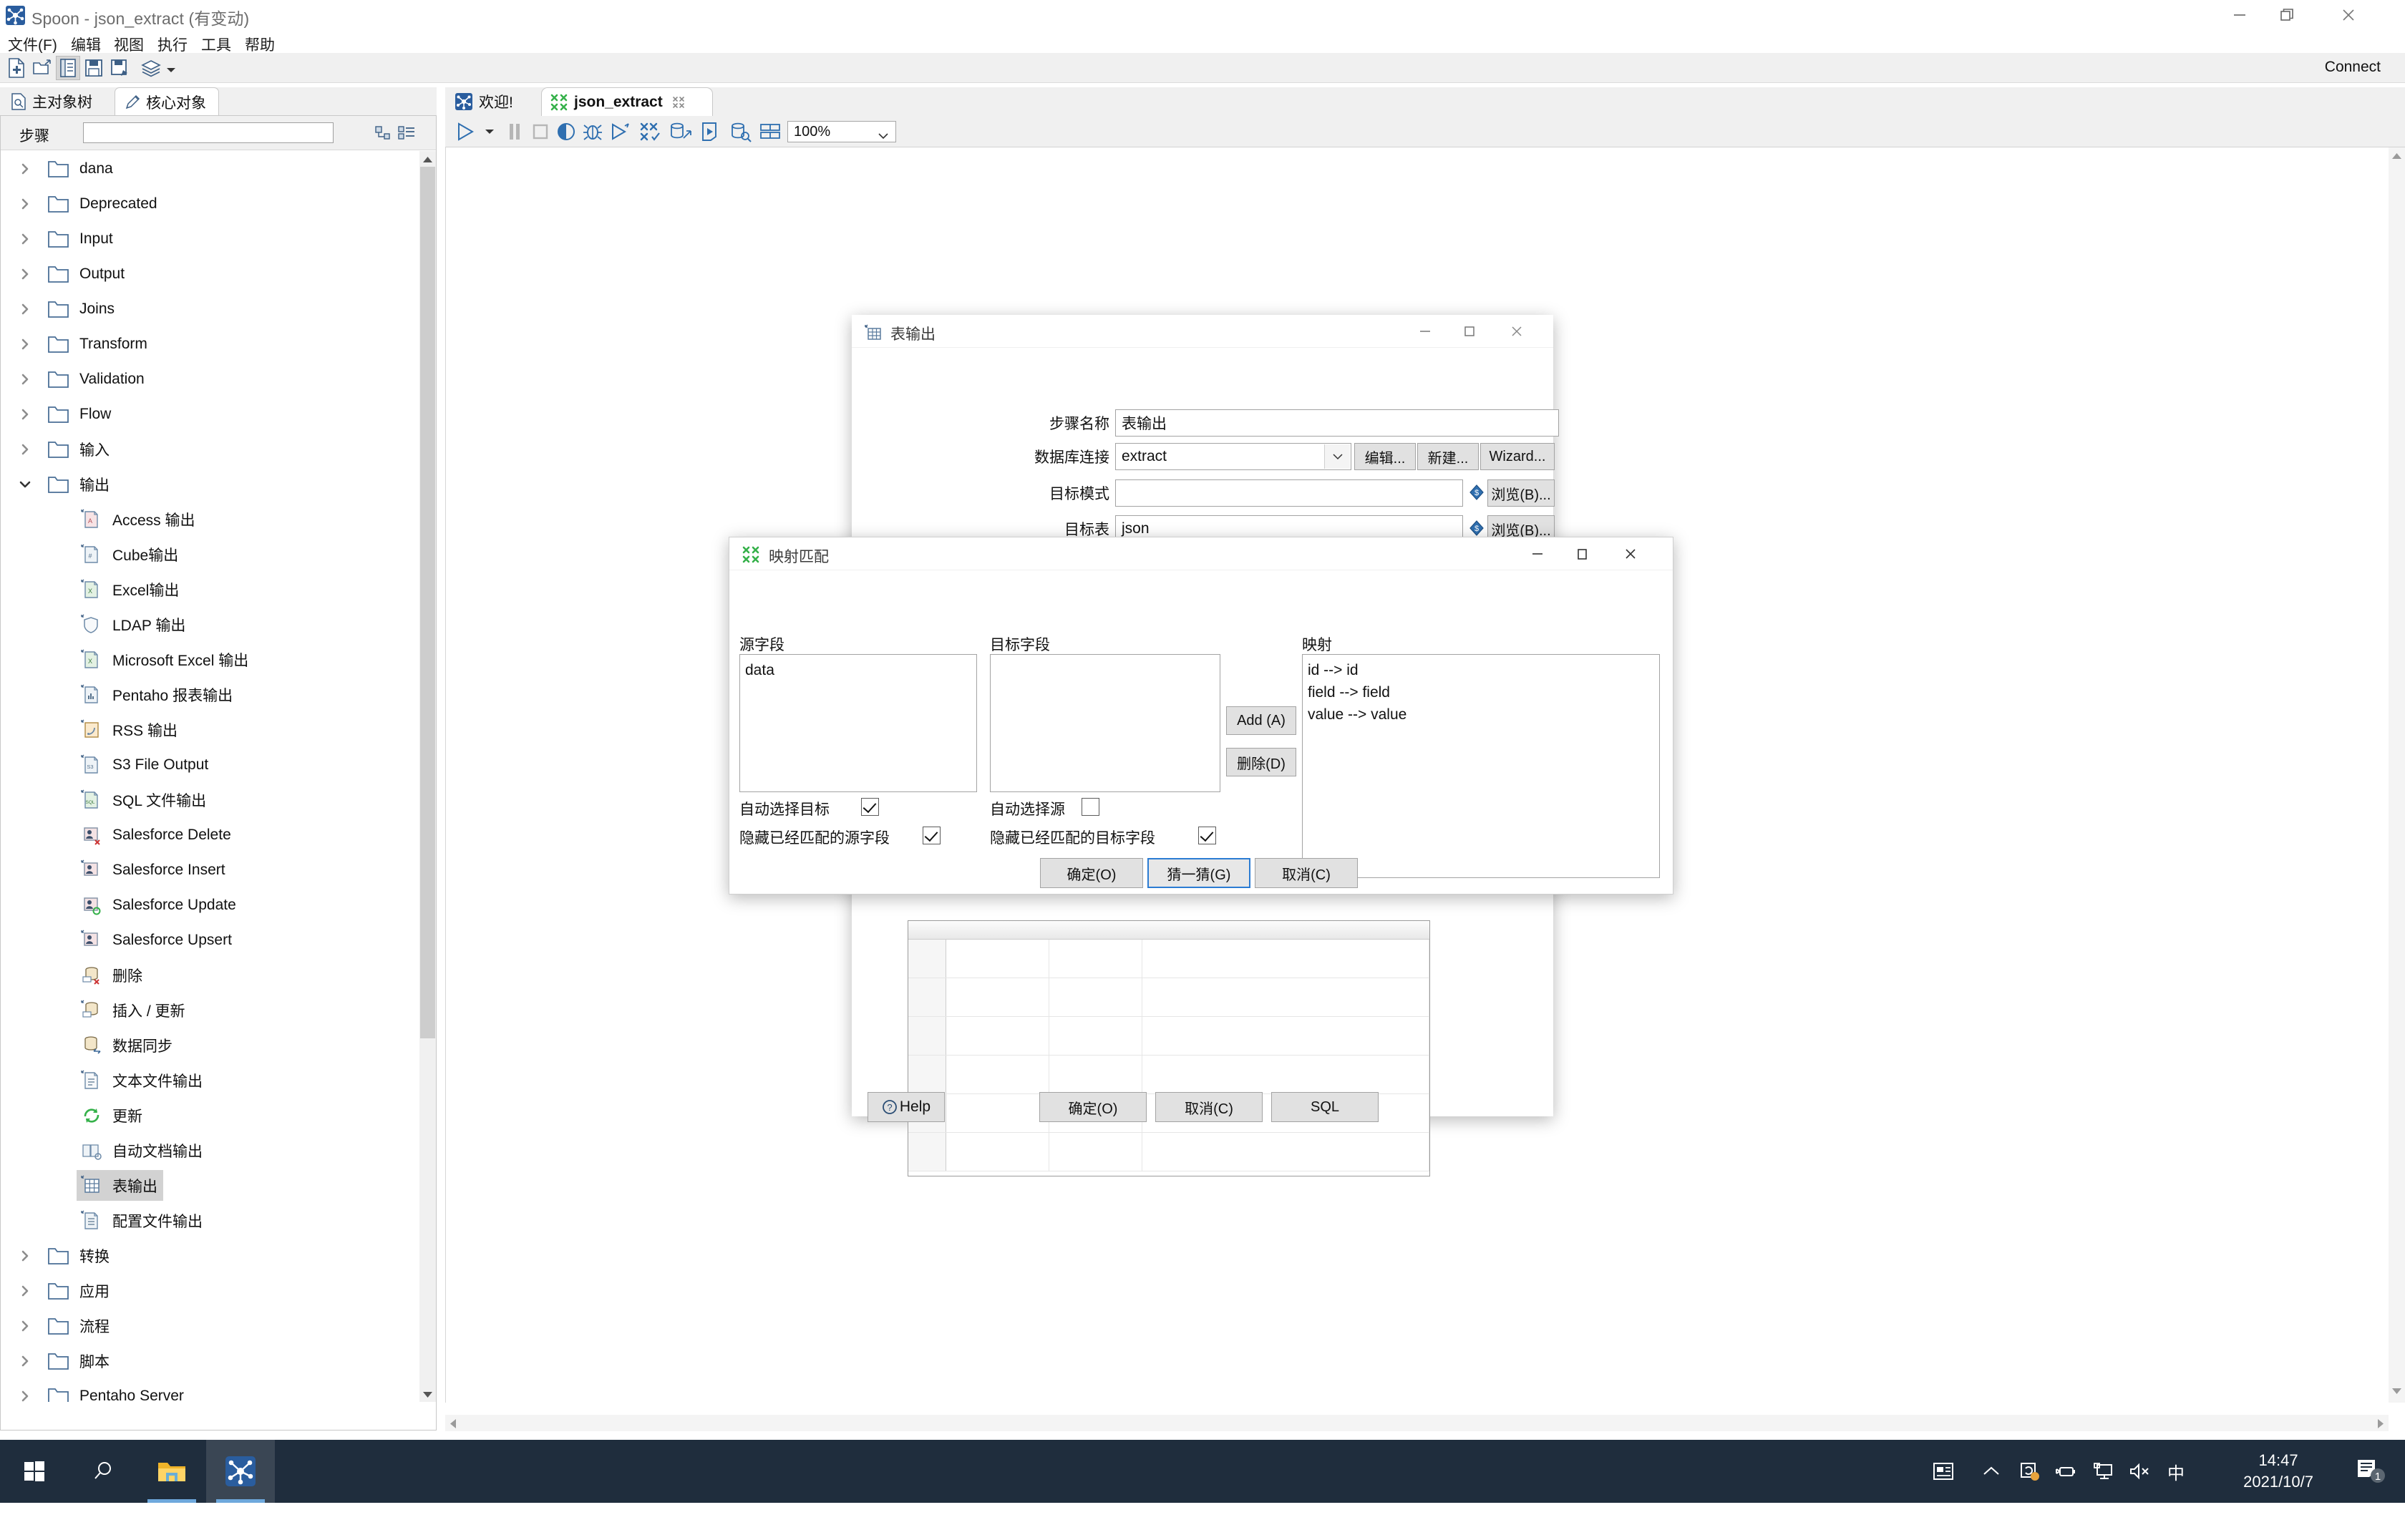  I want to click on toolbar-dropdown-caret-icon, so click(171, 68).